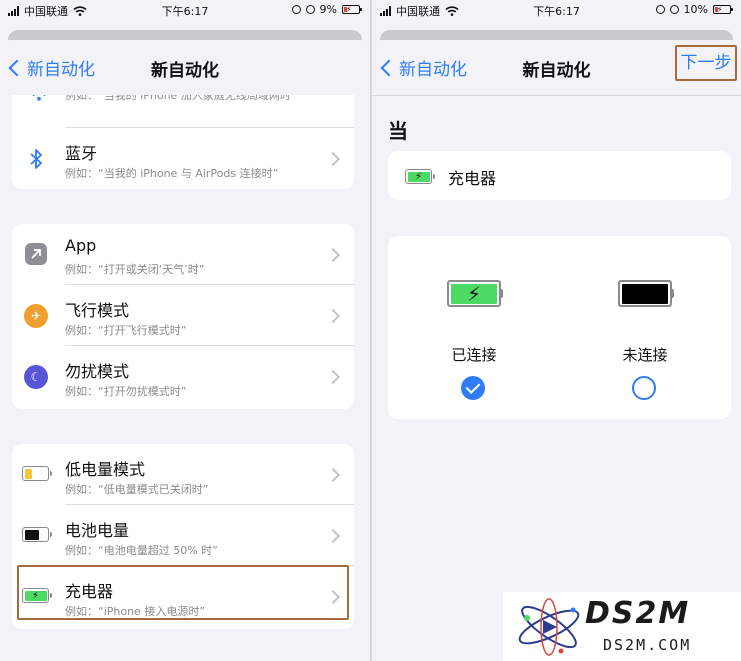 The height and width of the screenshot is (661, 741). What do you see at coordinates (181, 98) in the screenshot?
I see `list-item-subtitle: 例如：“当我的 iPhone 加入家庭无线局域网时”` at bounding box center [181, 98].